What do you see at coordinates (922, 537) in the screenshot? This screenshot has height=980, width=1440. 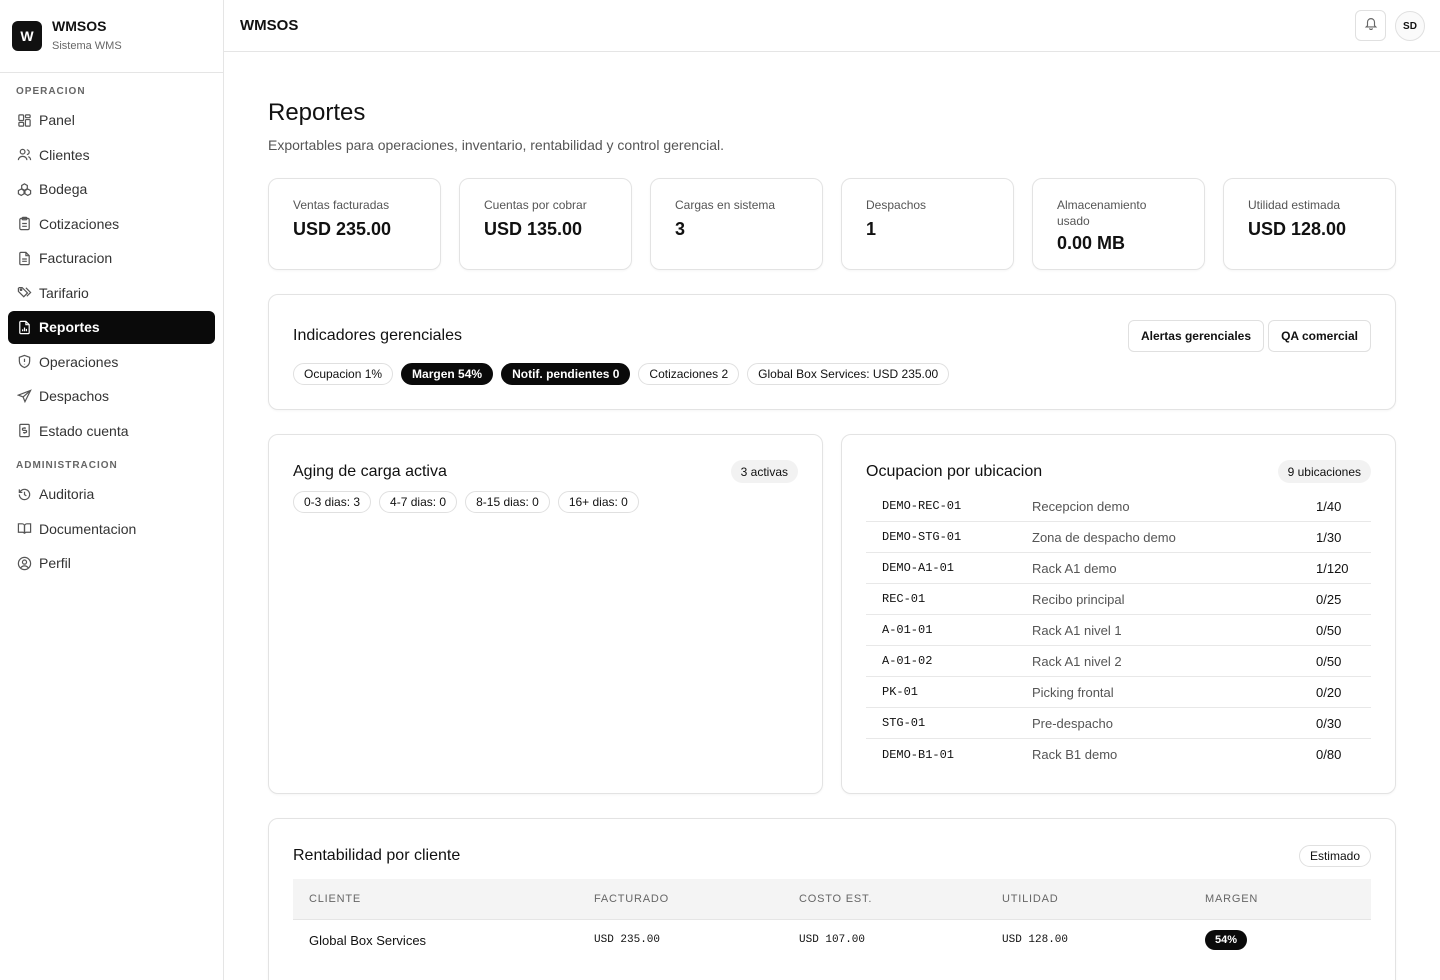 I see `location-code: DEMO-STG-01` at bounding box center [922, 537].